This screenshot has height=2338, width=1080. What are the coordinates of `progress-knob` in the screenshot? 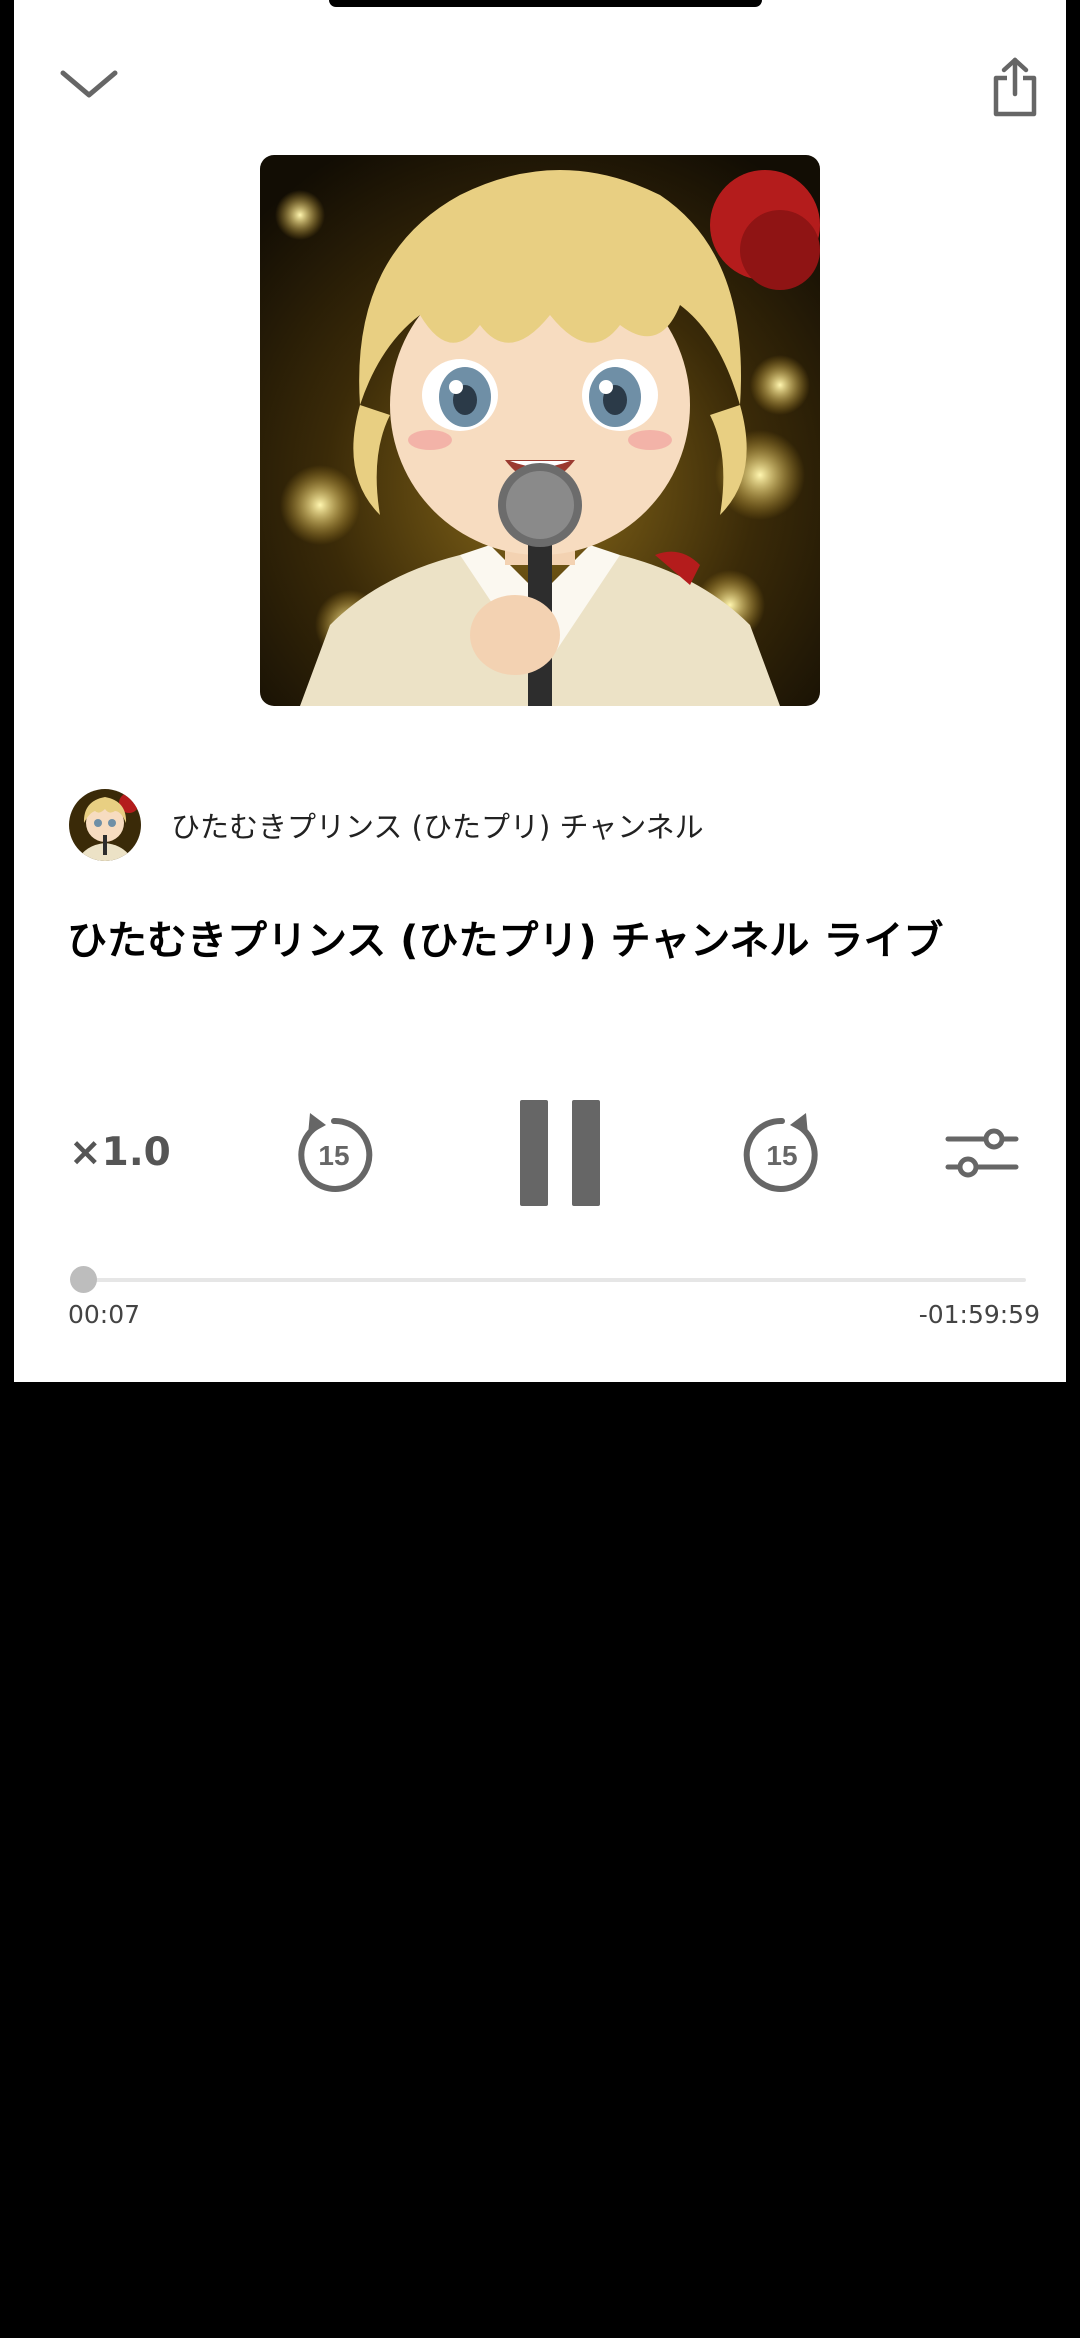 It's located at (83, 1279).